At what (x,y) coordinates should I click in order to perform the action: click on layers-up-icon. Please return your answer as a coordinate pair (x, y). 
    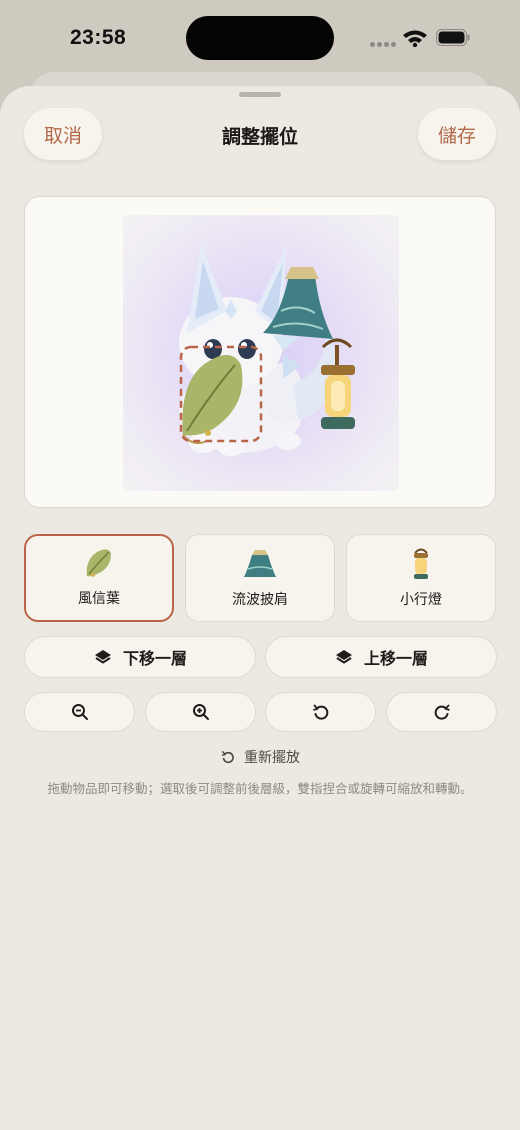
    Looking at the image, I should click on (343, 657).